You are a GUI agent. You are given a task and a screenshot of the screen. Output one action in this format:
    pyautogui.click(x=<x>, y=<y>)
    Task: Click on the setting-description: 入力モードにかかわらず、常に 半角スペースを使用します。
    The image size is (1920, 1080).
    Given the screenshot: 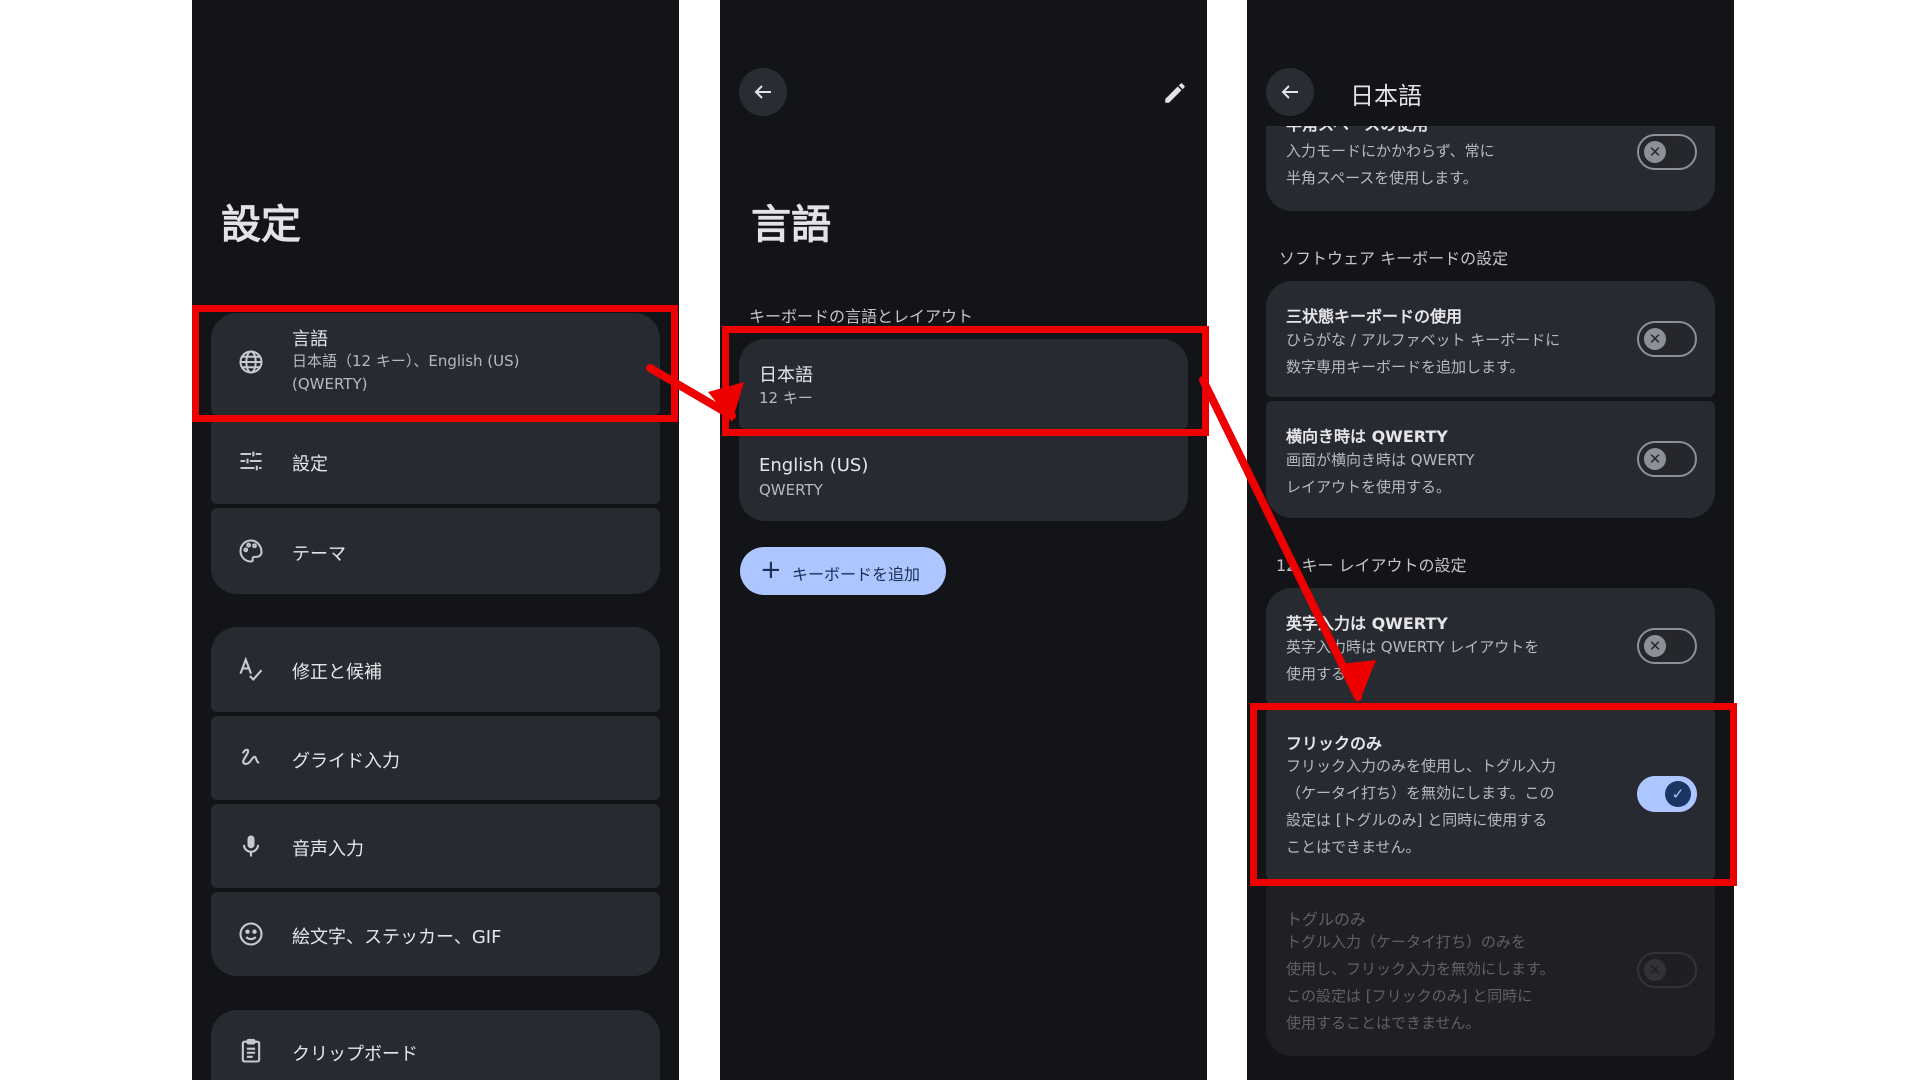 What is the action you would take?
    pyautogui.click(x=1390, y=165)
    